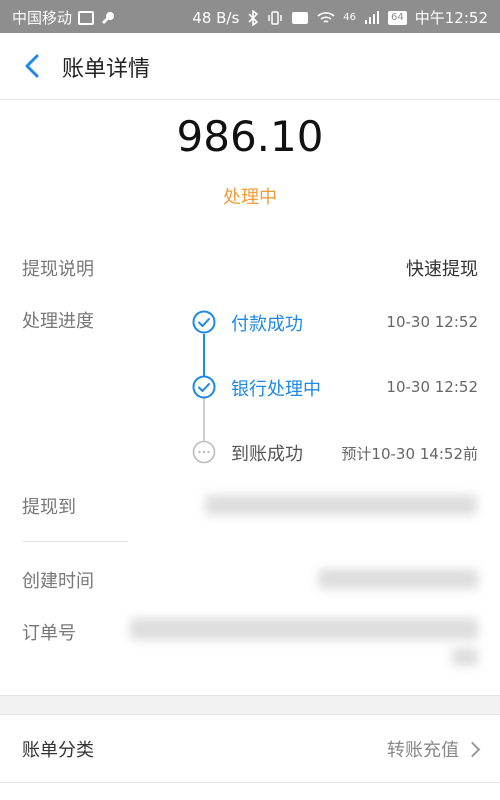 Image resolution: width=500 pixels, height=800 pixels. What do you see at coordinates (341, 505) in the screenshot?
I see `redacted-account` at bounding box center [341, 505].